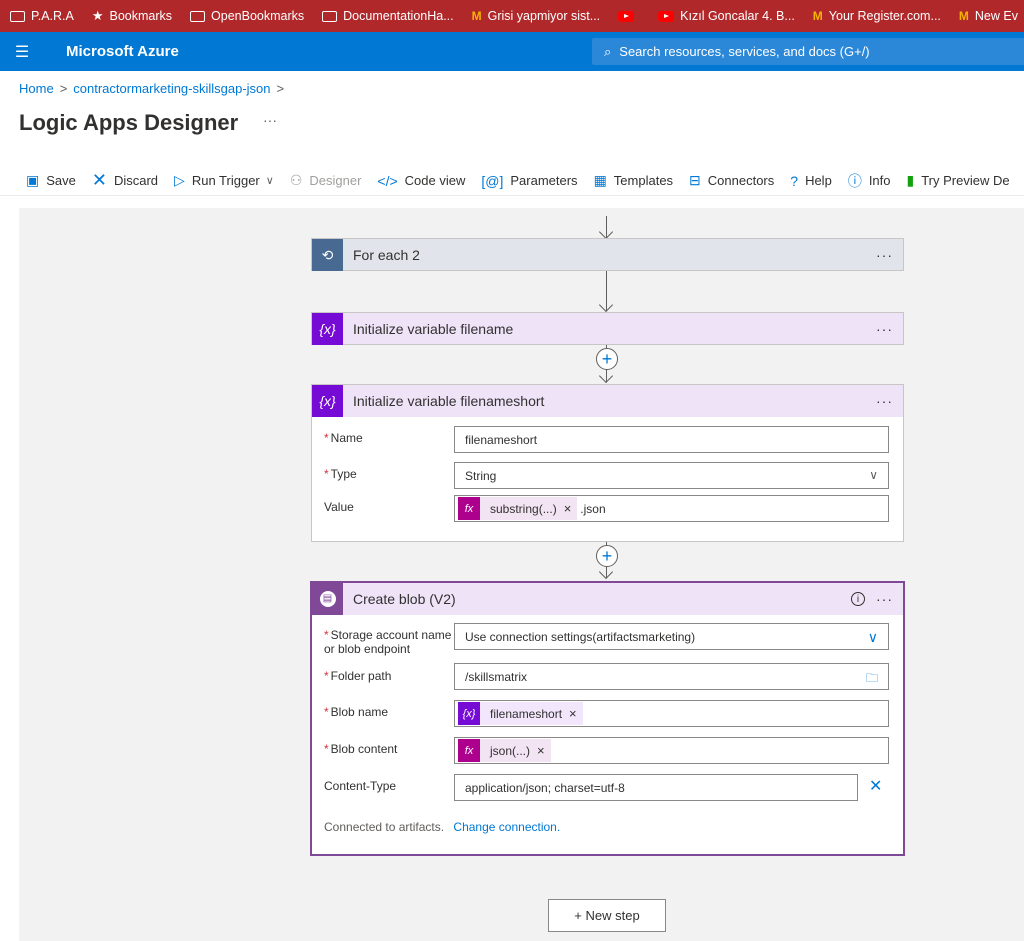  I want to click on search-icon: ⌕, so click(608, 51).